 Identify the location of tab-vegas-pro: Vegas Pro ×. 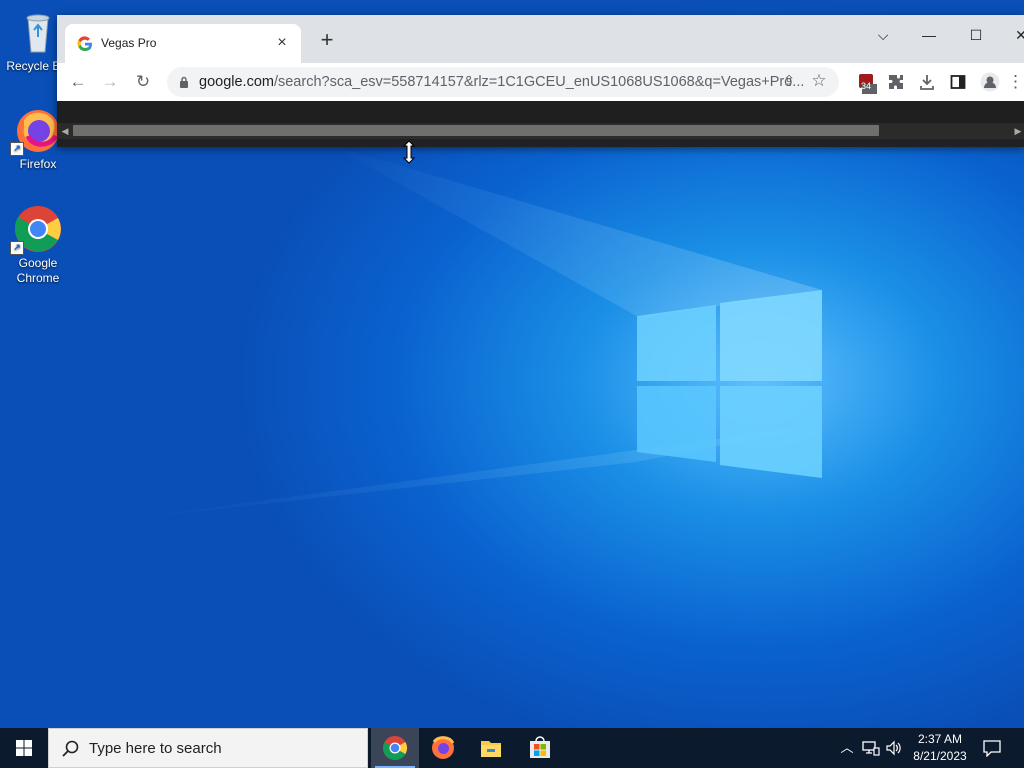
(183, 43).